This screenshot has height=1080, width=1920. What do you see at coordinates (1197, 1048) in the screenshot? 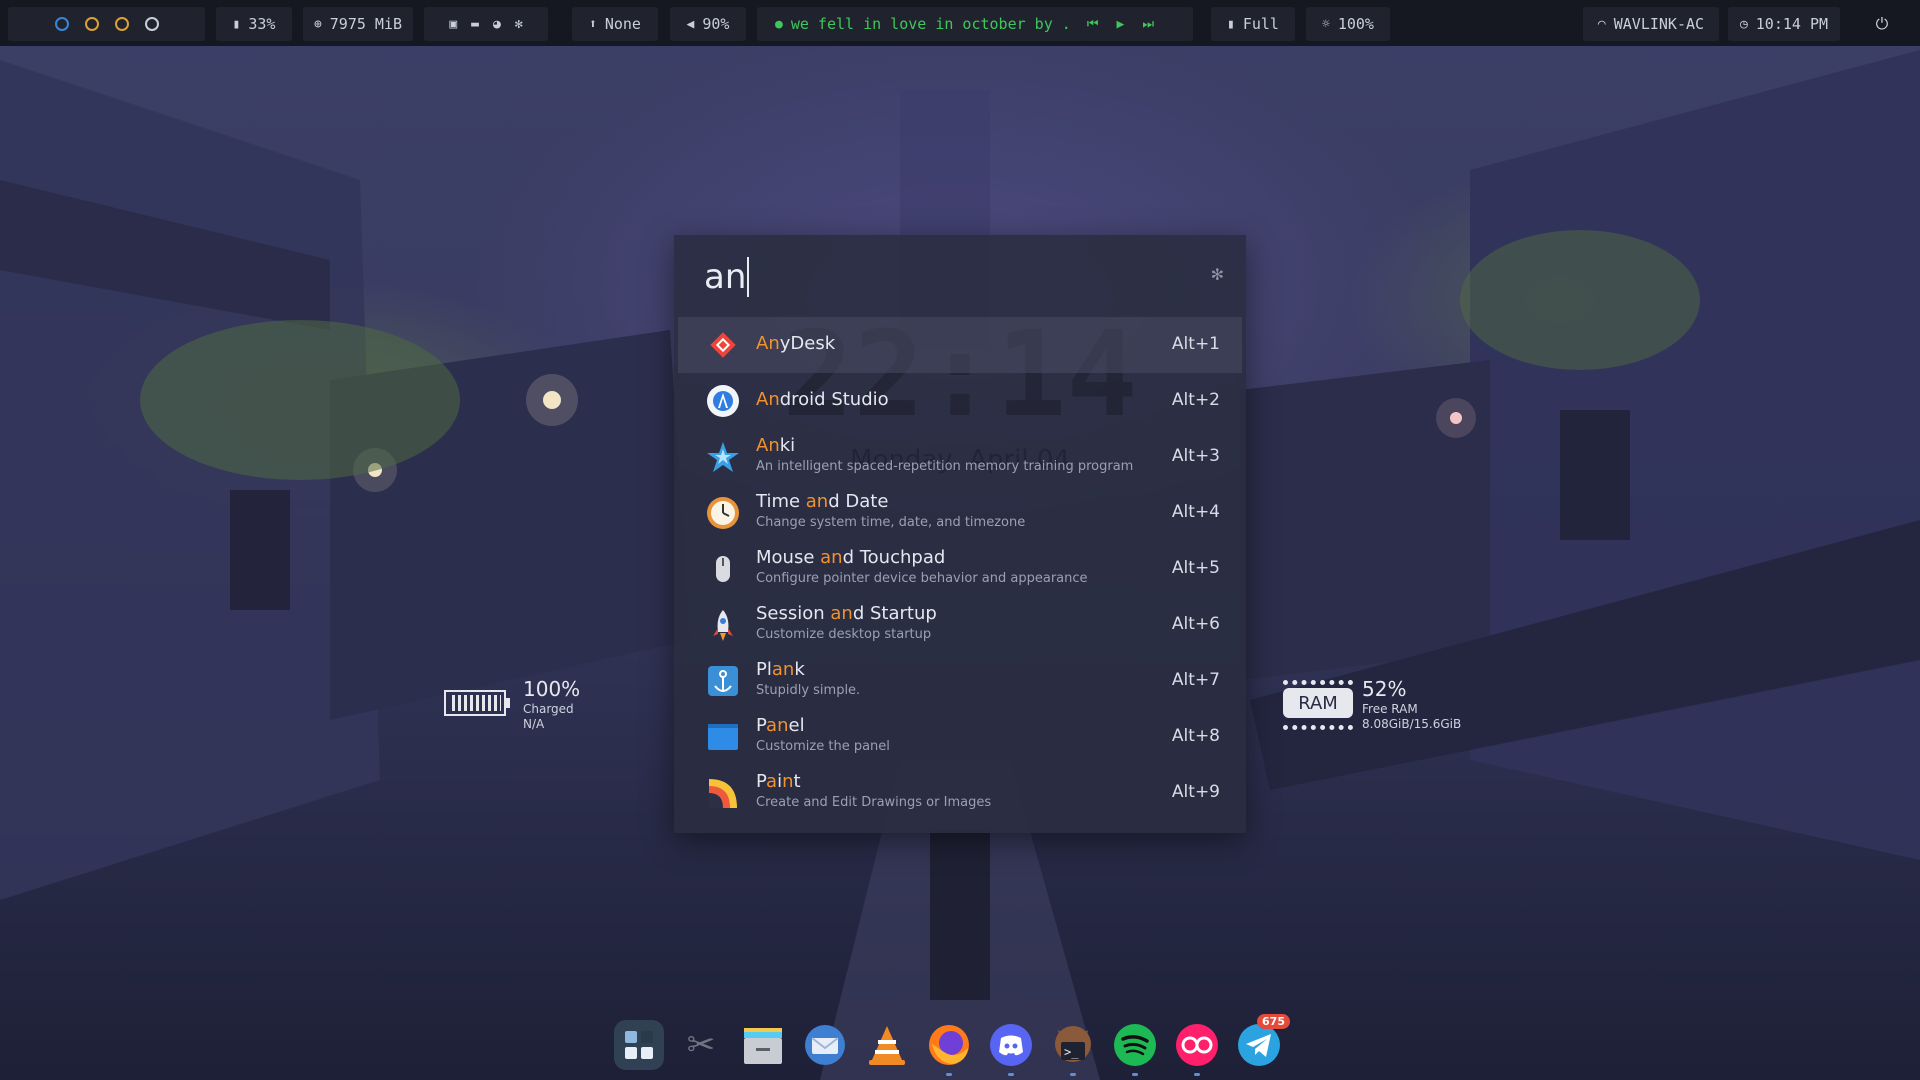
I see `dock-flickr` at bounding box center [1197, 1048].